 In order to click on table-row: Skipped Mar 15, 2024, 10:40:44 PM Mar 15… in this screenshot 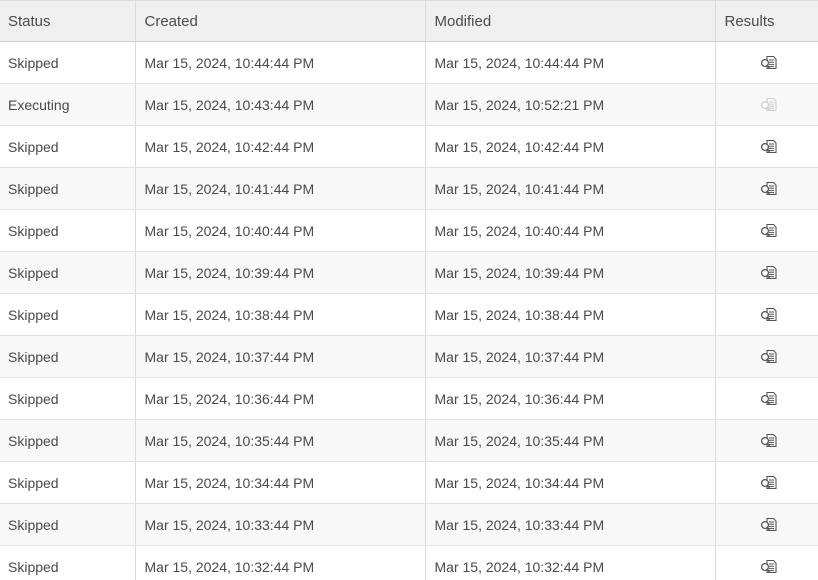, I will do `click(409, 230)`.